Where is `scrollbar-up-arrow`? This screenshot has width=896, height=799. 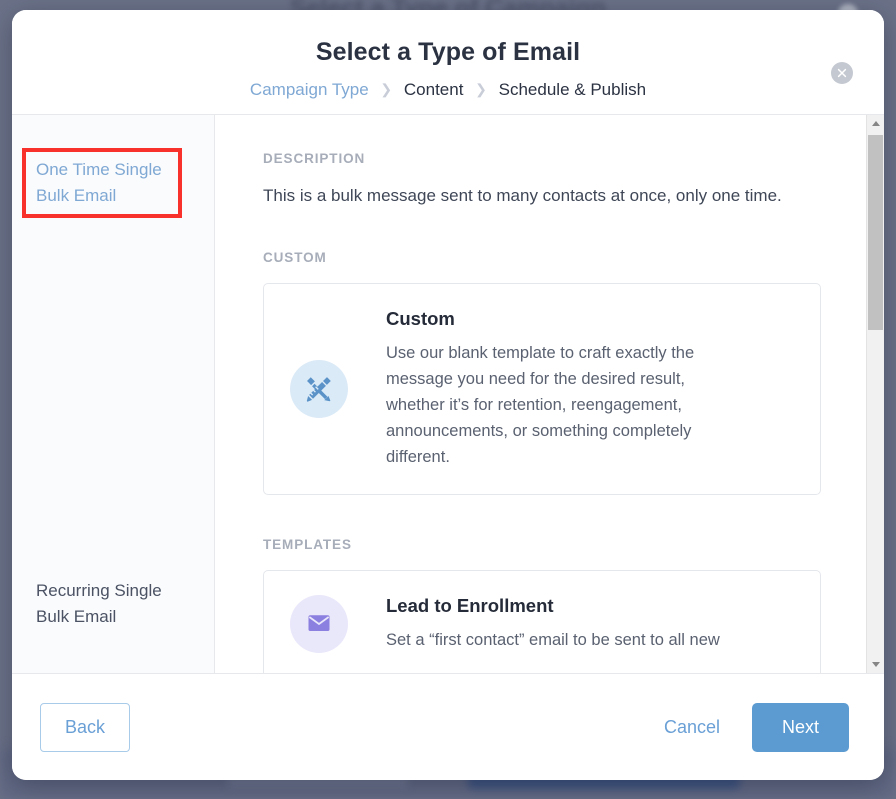 scrollbar-up-arrow is located at coordinates (875, 123).